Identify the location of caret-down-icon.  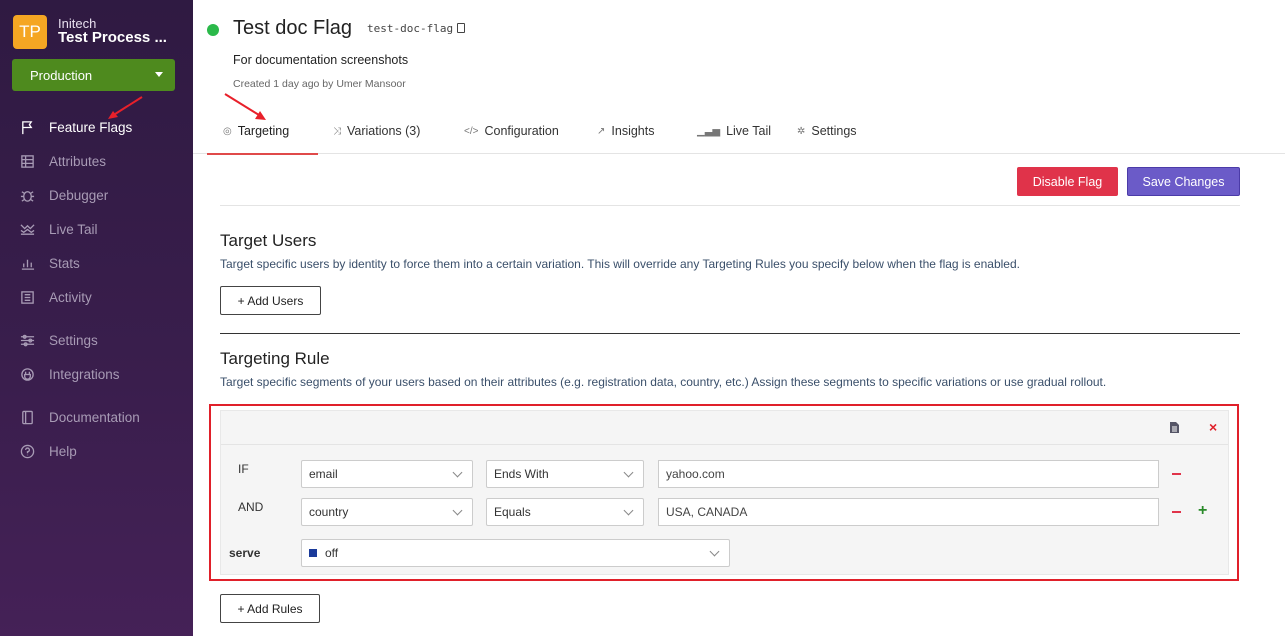
(159, 74).